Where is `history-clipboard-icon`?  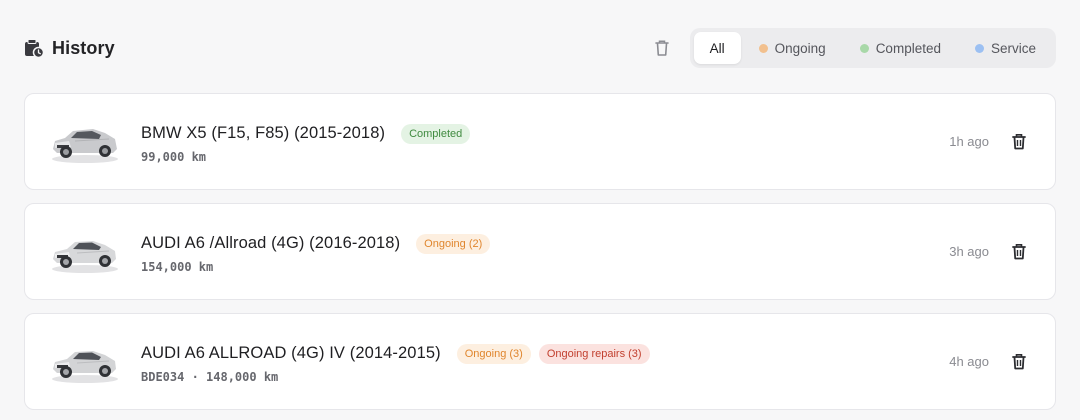 history-clipboard-icon is located at coordinates (34, 48).